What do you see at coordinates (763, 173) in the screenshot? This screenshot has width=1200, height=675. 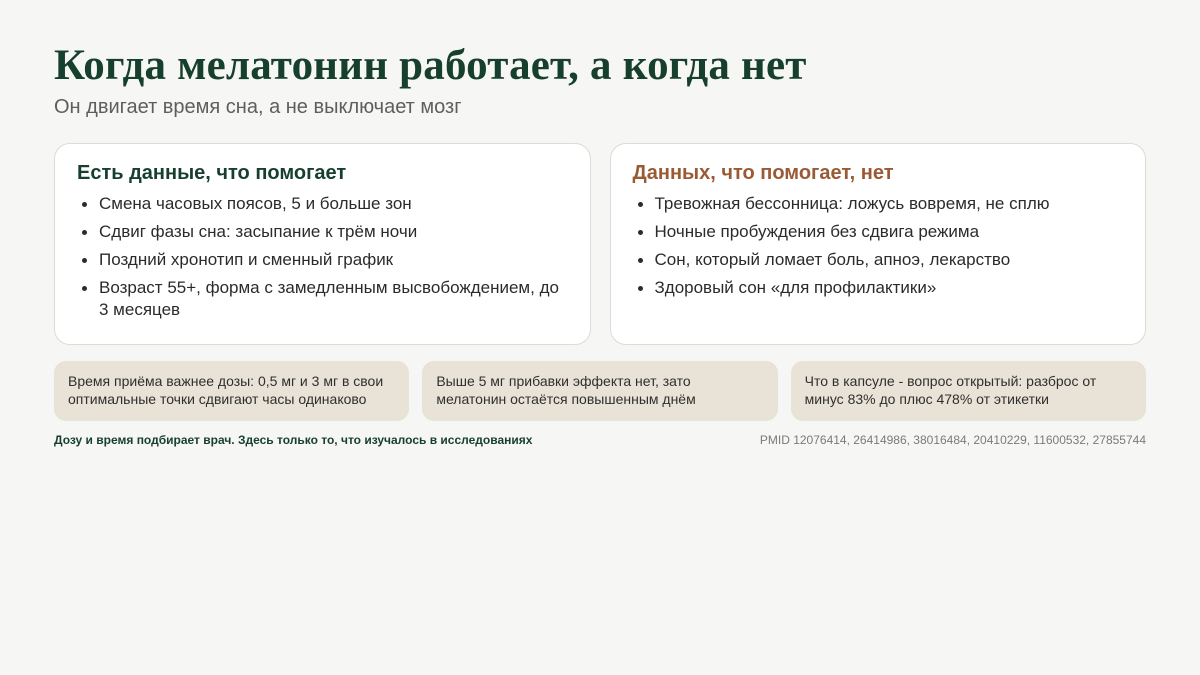 I see `no-evidence-card-title: Данных, что помогает, нет` at bounding box center [763, 173].